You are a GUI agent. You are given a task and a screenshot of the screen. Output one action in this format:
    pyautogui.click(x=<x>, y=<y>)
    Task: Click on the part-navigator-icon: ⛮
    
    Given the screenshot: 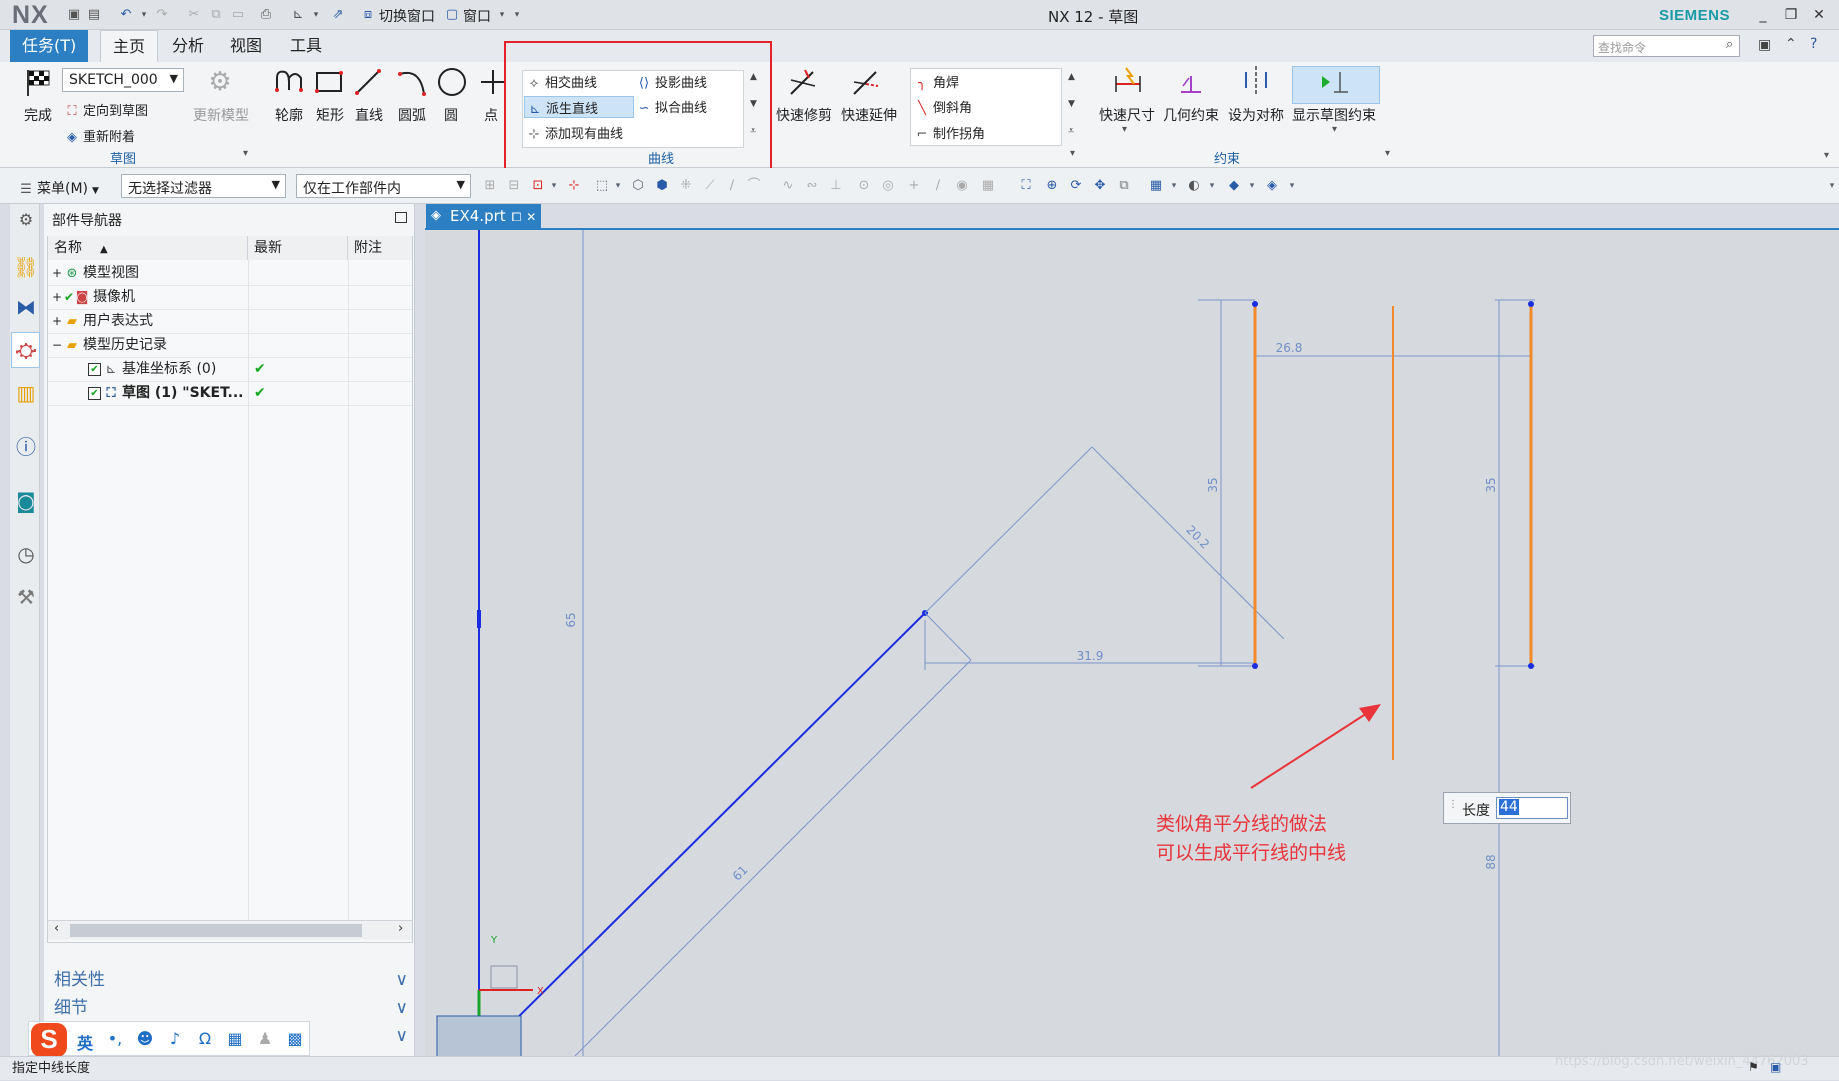 What is the action you would take?
    pyautogui.click(x=26, y=350)
    